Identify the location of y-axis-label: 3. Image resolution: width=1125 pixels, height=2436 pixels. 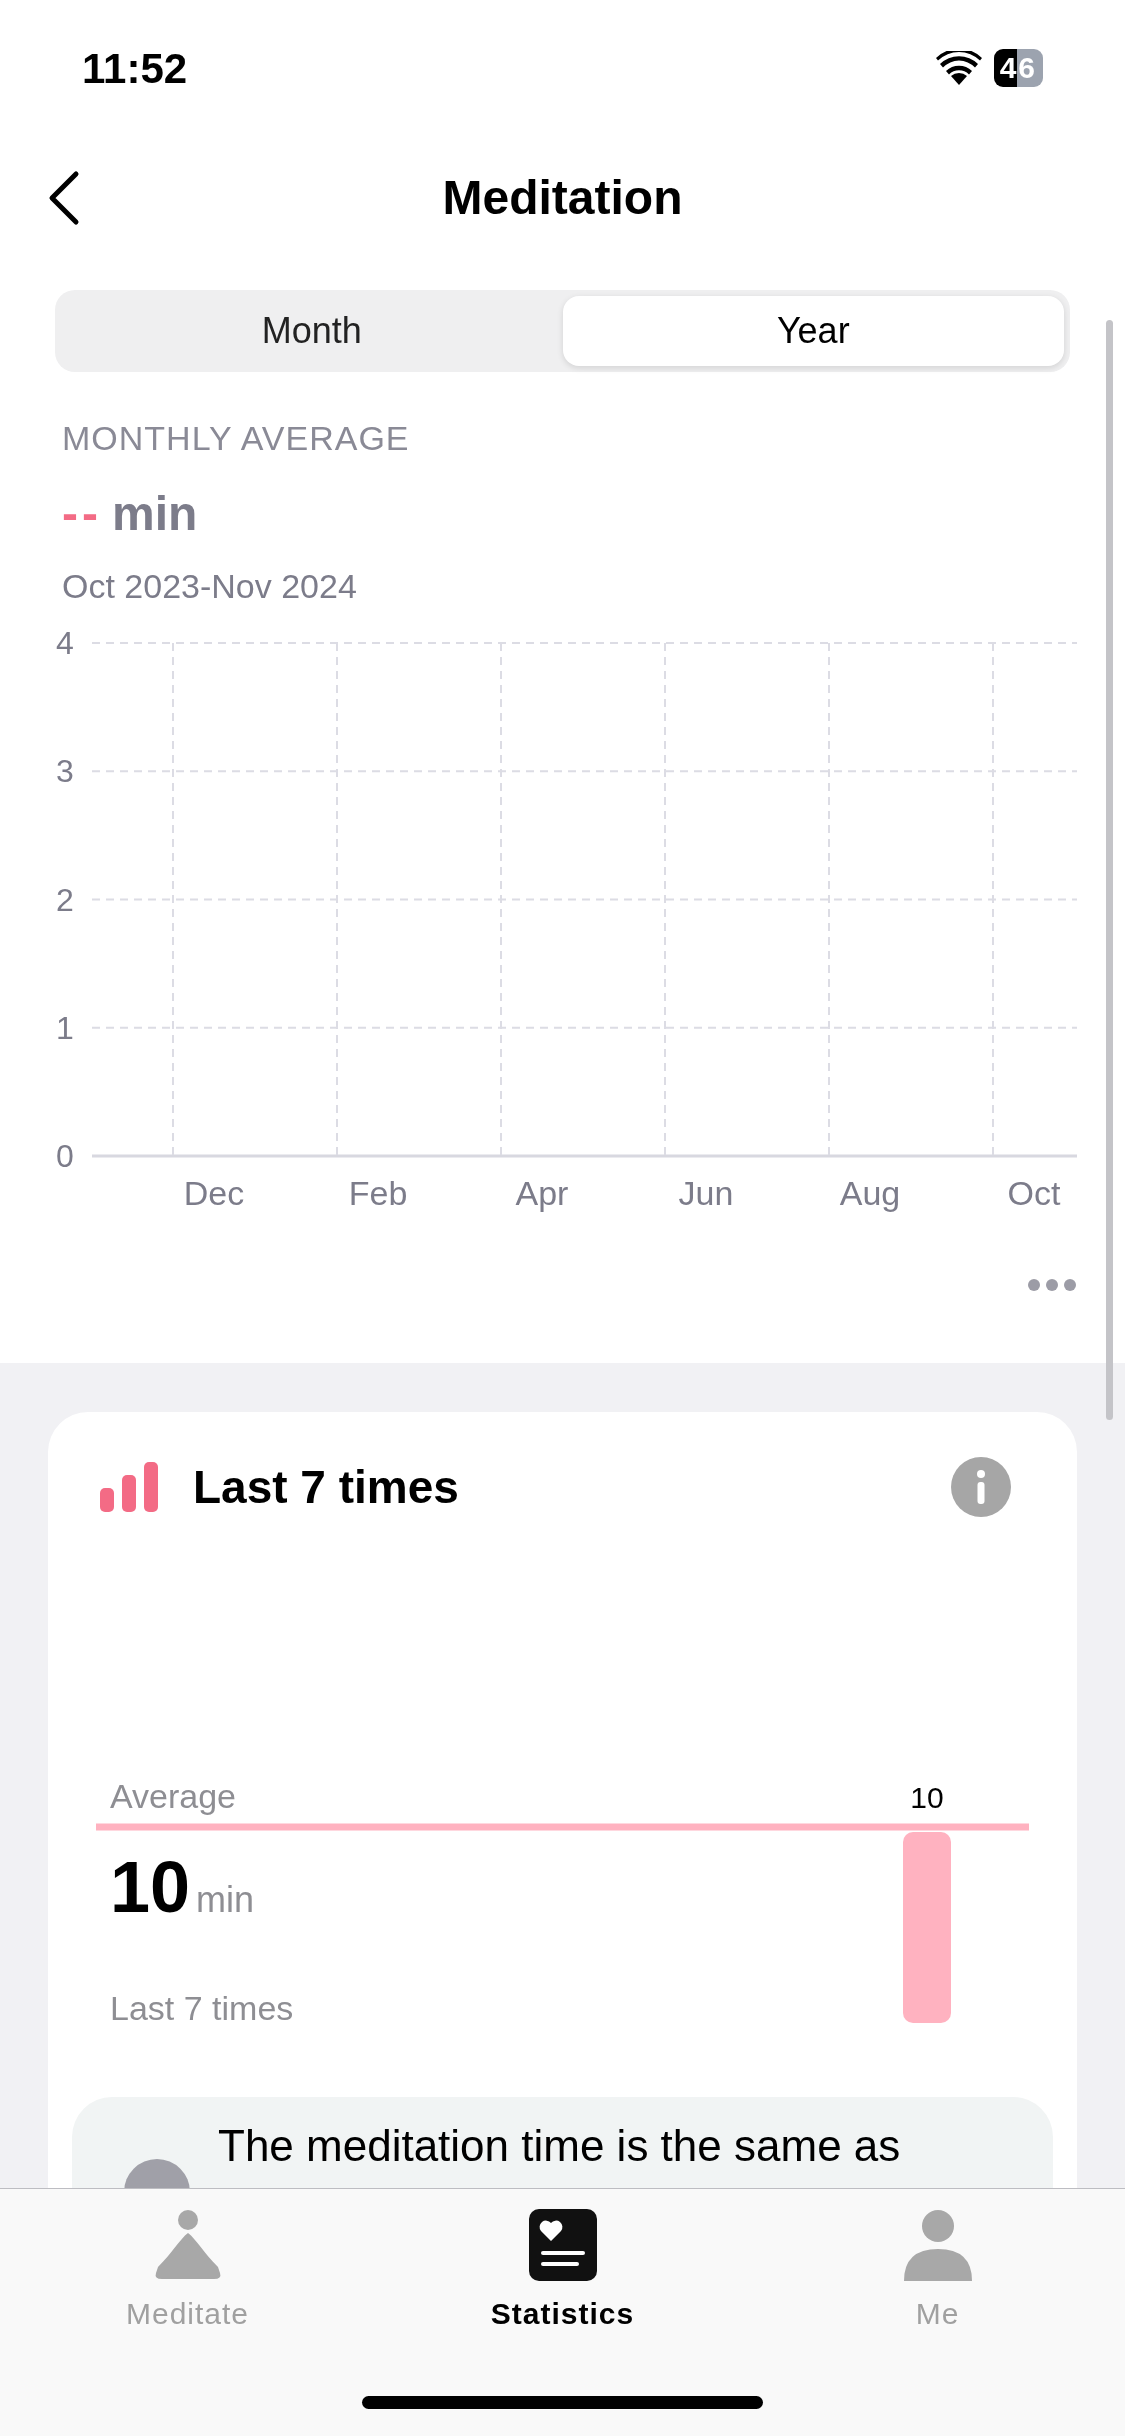
(65, 771).